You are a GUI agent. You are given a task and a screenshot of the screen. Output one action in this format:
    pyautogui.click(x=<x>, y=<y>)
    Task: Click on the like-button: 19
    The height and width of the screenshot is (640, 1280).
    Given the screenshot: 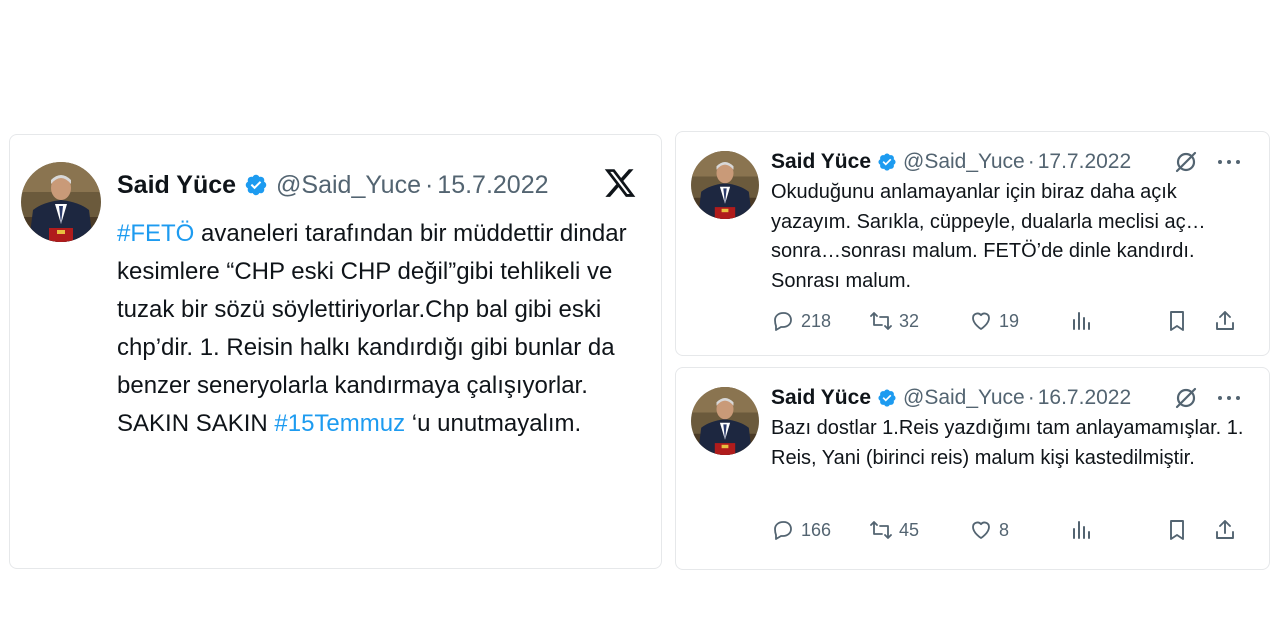 What is the action you would take?
    pyautogui.click(x=994, y=321)
    